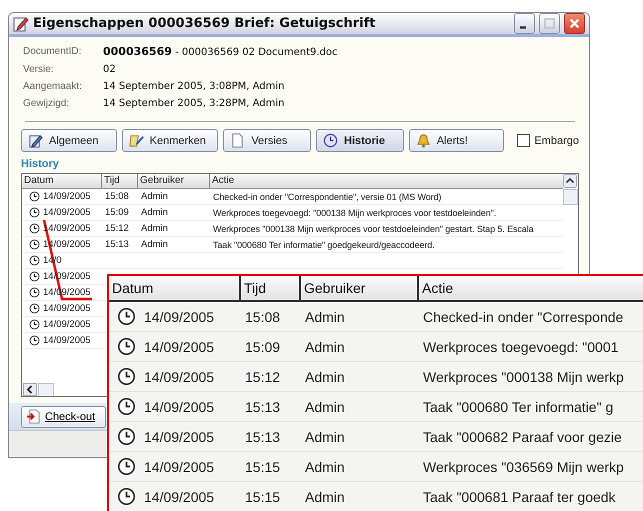 The image size is (643, 511). I want to click on table-cell: 15:08, so click(117, 196).